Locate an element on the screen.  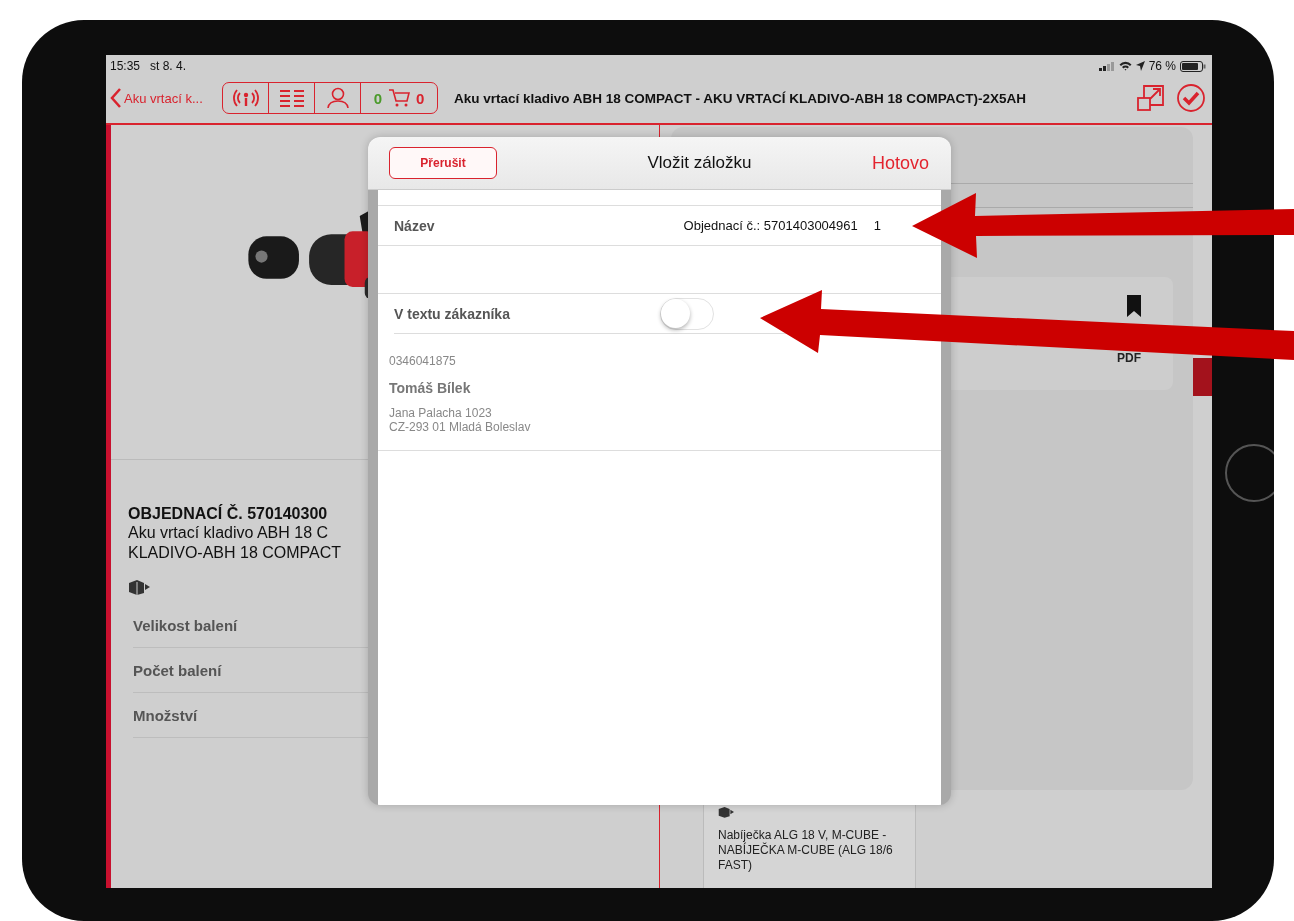
toggle-switch is located at coordinates (686, 313).